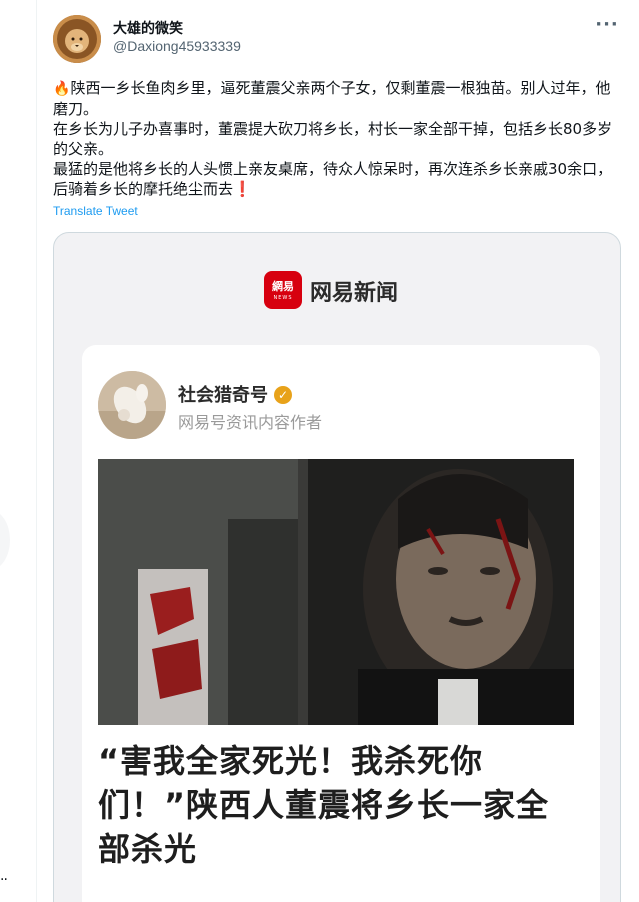 This screenshot has height=902, width=639. What do you see at coordinates (18, 451) in the screenshot?
I see `left-sidebar: ··` at bounding box center [18, 451].